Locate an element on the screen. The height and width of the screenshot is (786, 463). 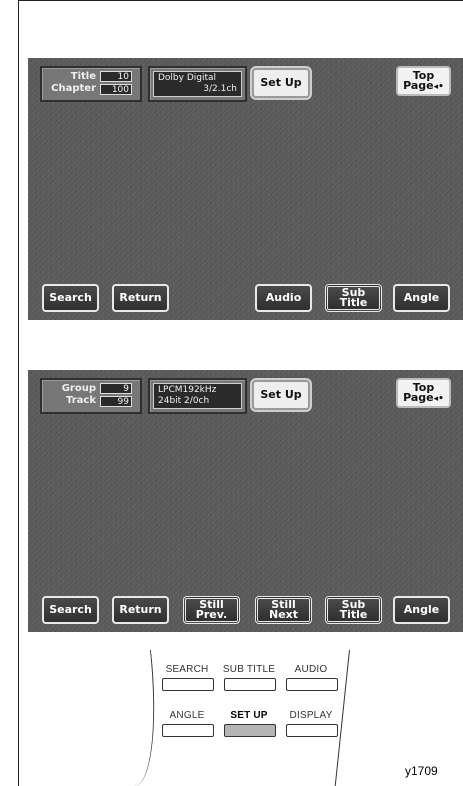
counter-label: Title is located at coordinates (83, 76).